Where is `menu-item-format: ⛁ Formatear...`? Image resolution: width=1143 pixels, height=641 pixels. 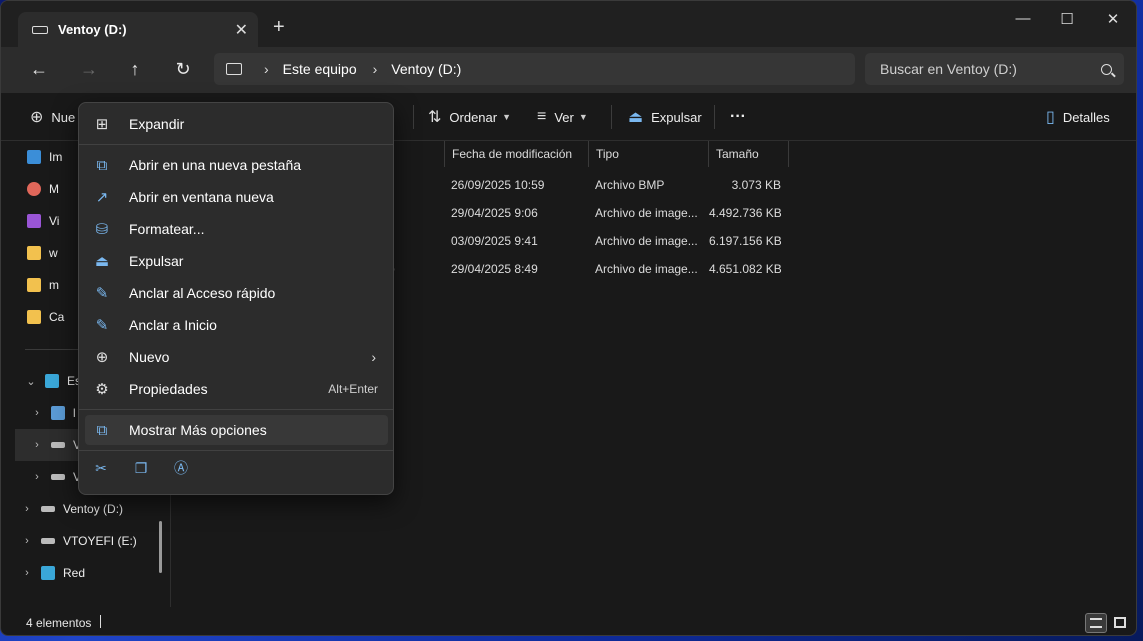 menu-item-format: ⛁ Formatear... is located at coordinates (236, 229).